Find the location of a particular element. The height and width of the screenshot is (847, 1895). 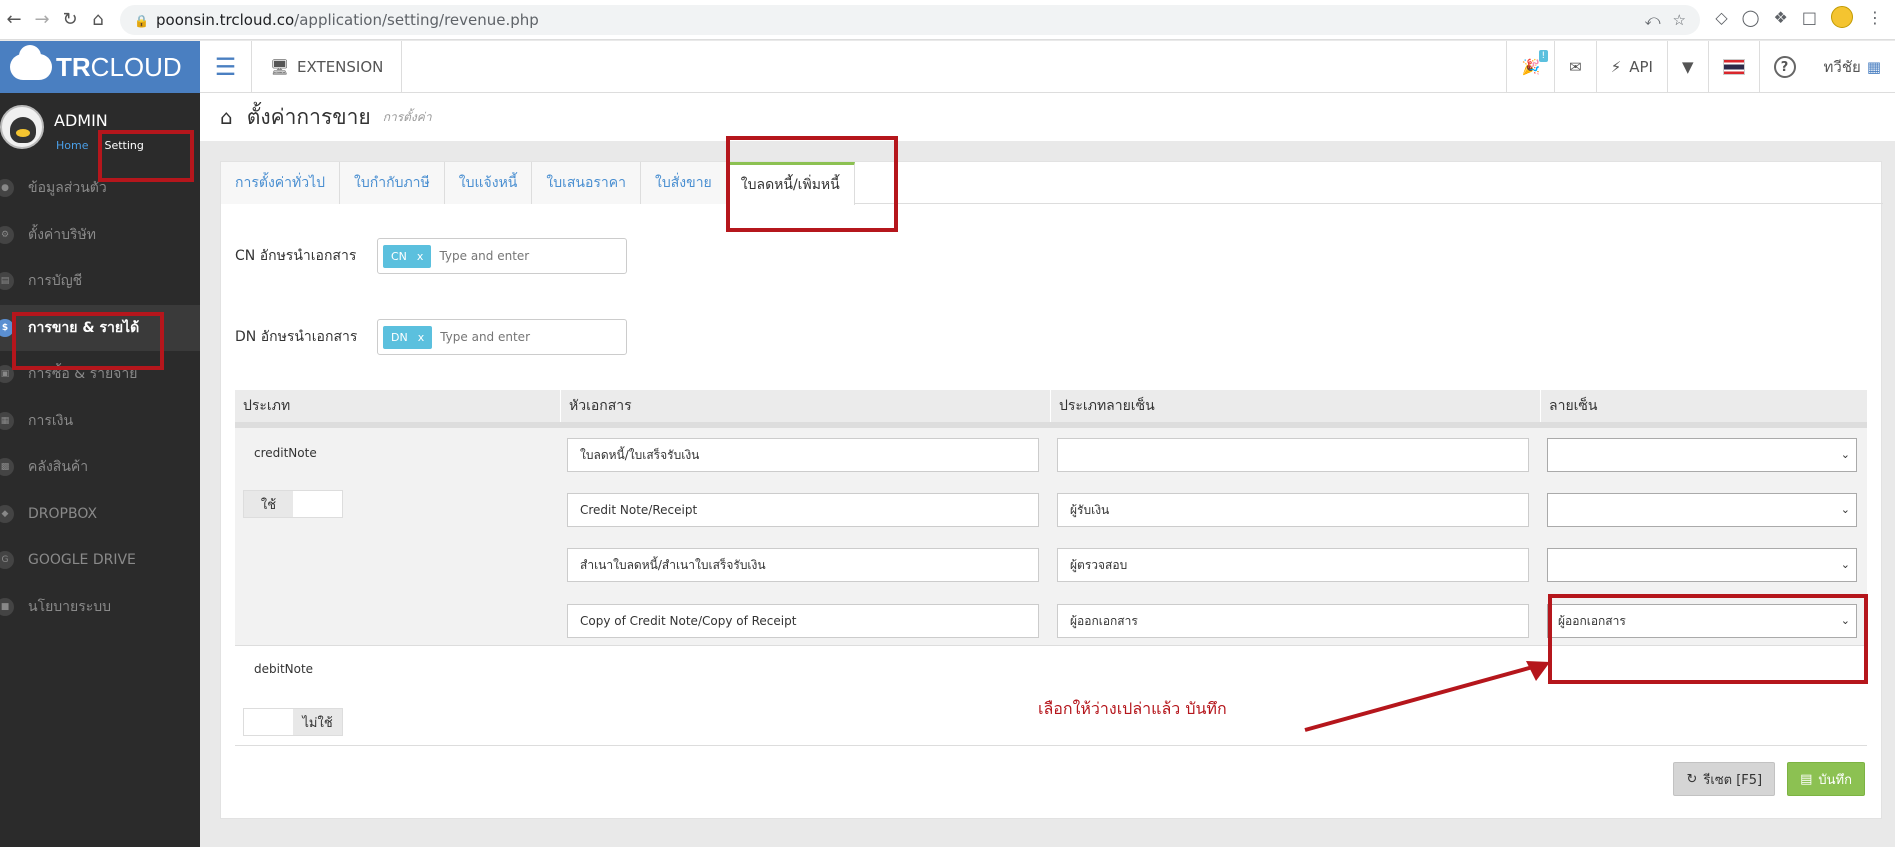

annotation-arrow is located at coordinates (1427, 696).